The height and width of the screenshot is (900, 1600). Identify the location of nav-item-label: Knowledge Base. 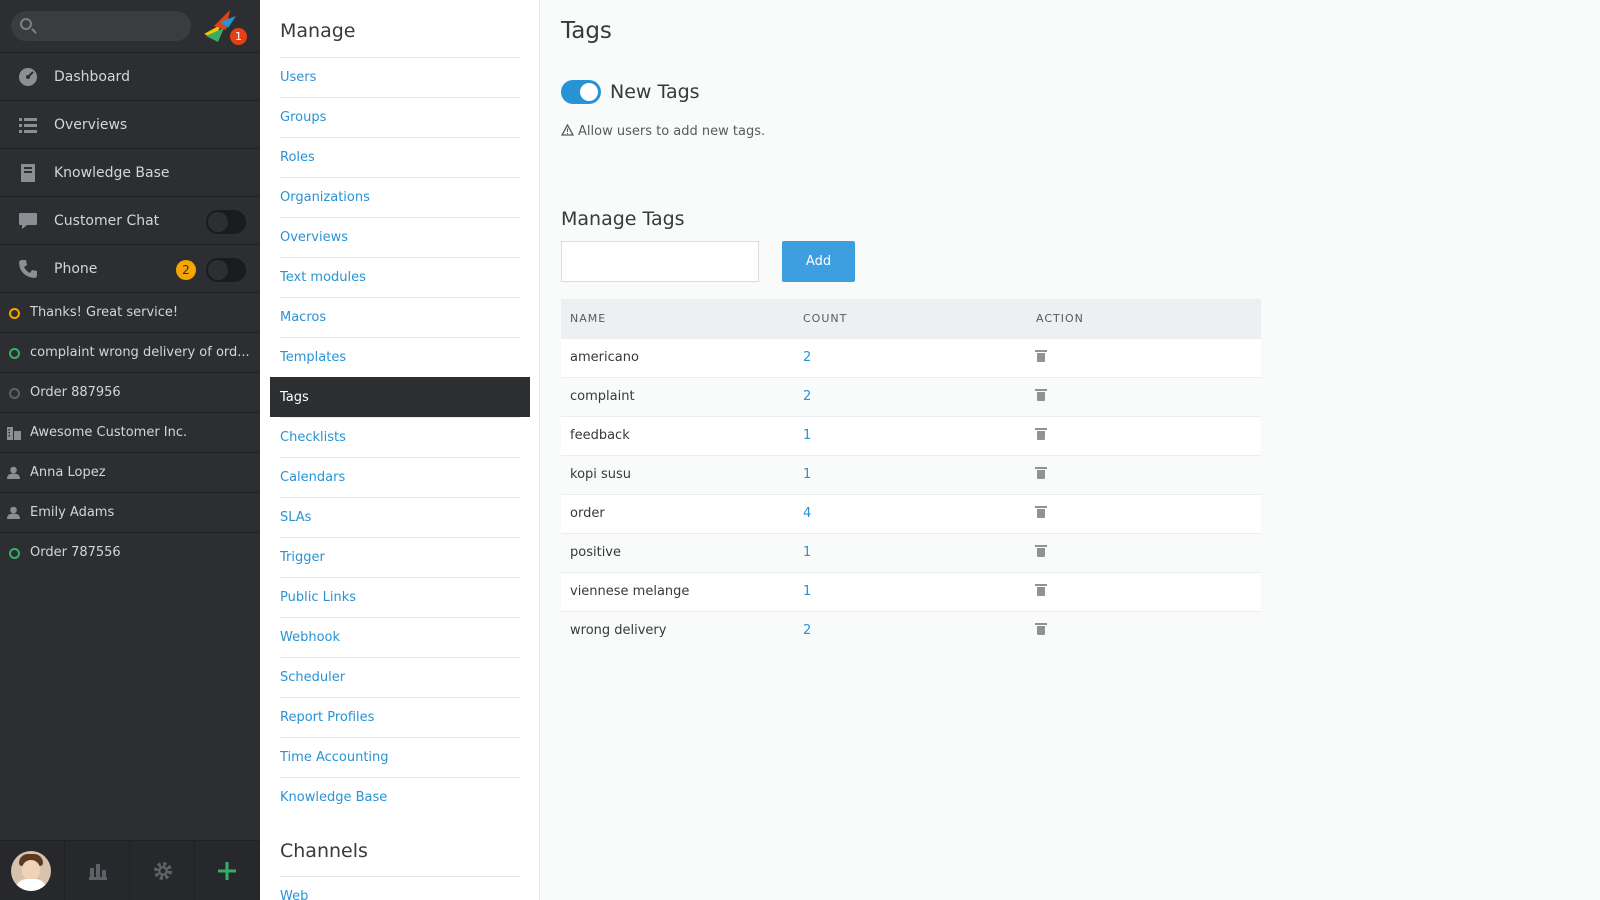
(112, 173).